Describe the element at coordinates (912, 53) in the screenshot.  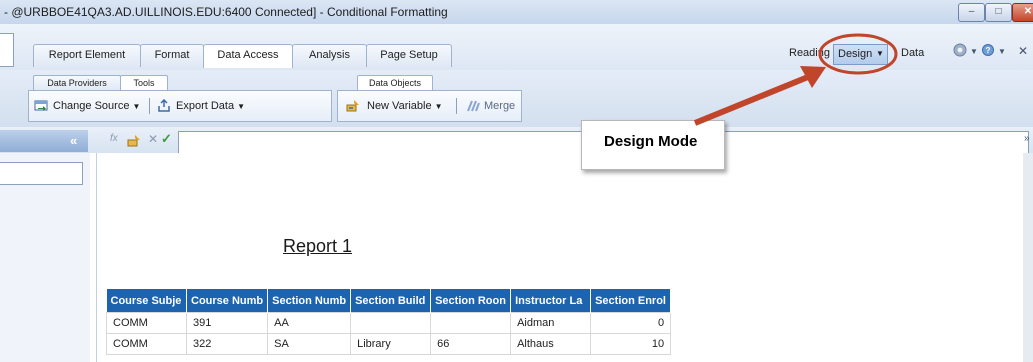
I see `data-mode-button: Data` at that location.